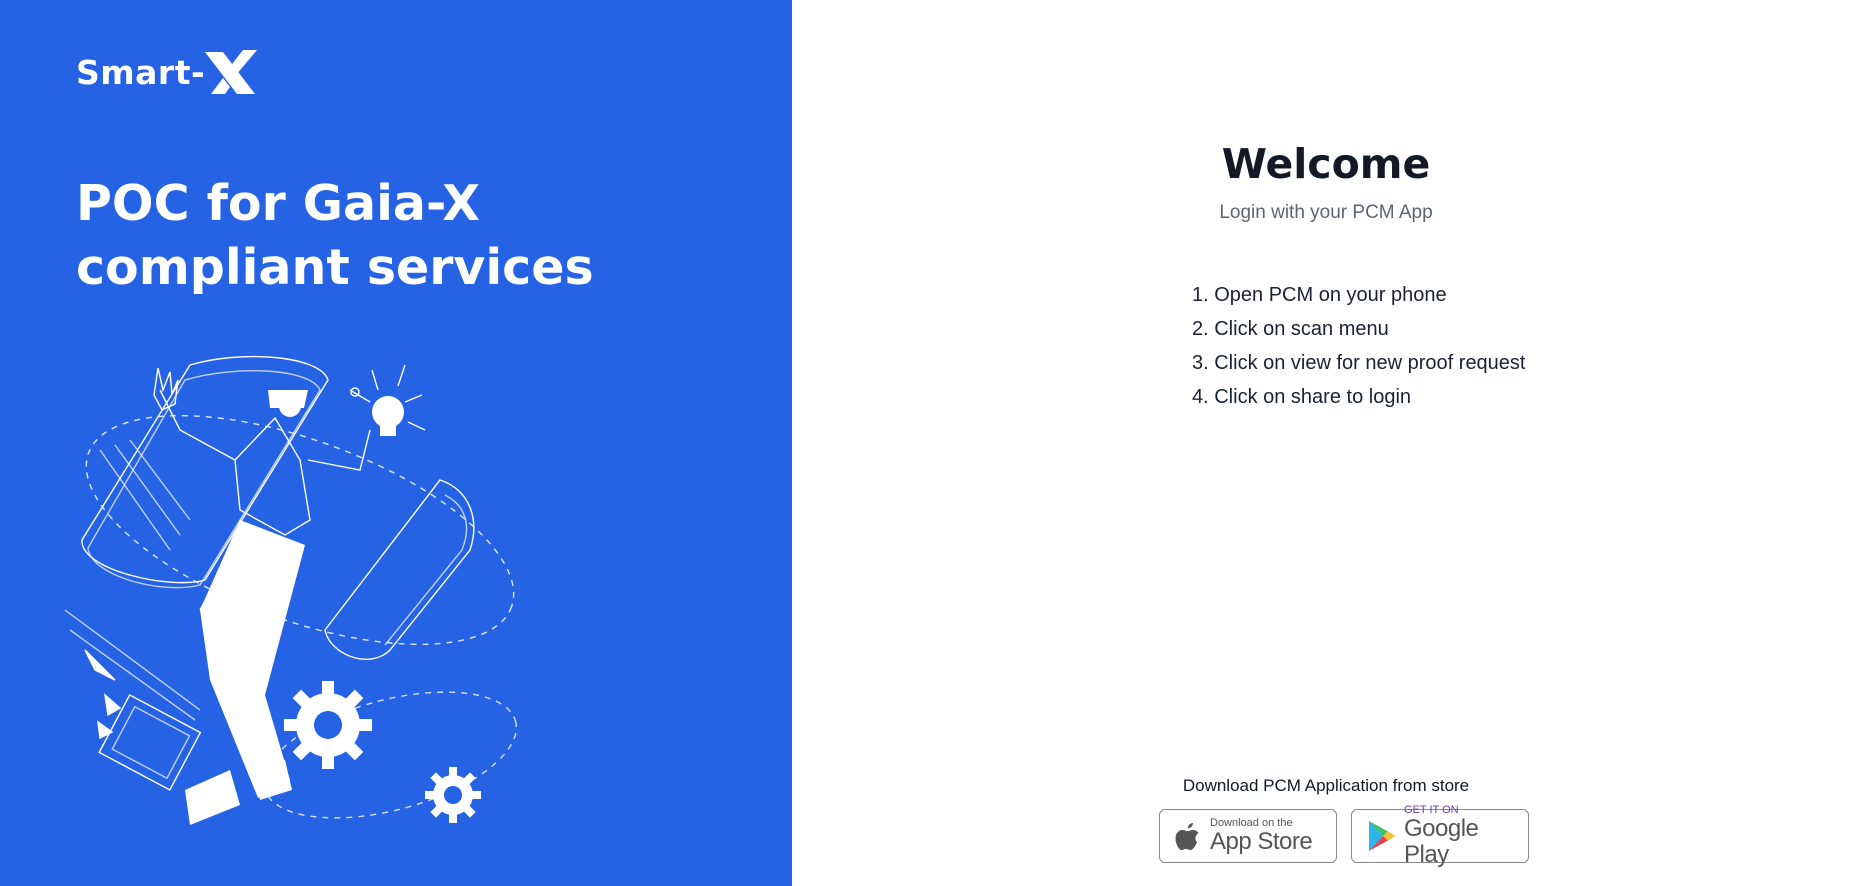 The image size is (1860, 886). What do you see at coordinates (1359, 363) in the screenshot?
I see `login-step: 3. Click on view for new proof request` at bounding box center [1359, 363].